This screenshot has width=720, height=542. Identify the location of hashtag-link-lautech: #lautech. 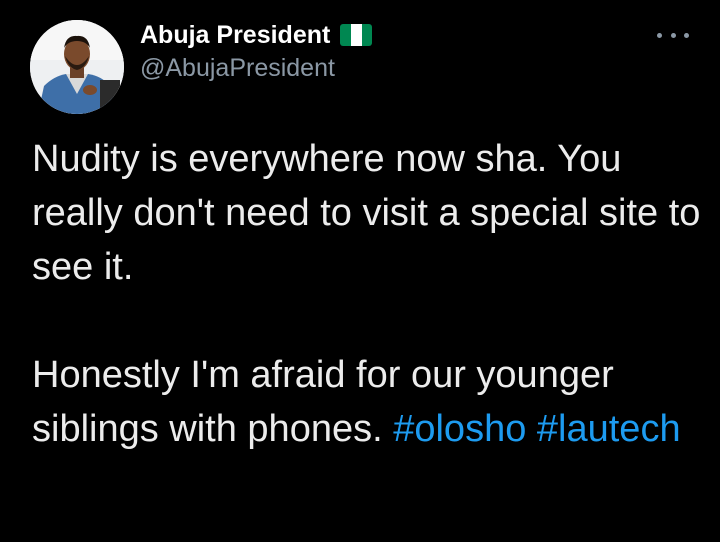
(609, 429).